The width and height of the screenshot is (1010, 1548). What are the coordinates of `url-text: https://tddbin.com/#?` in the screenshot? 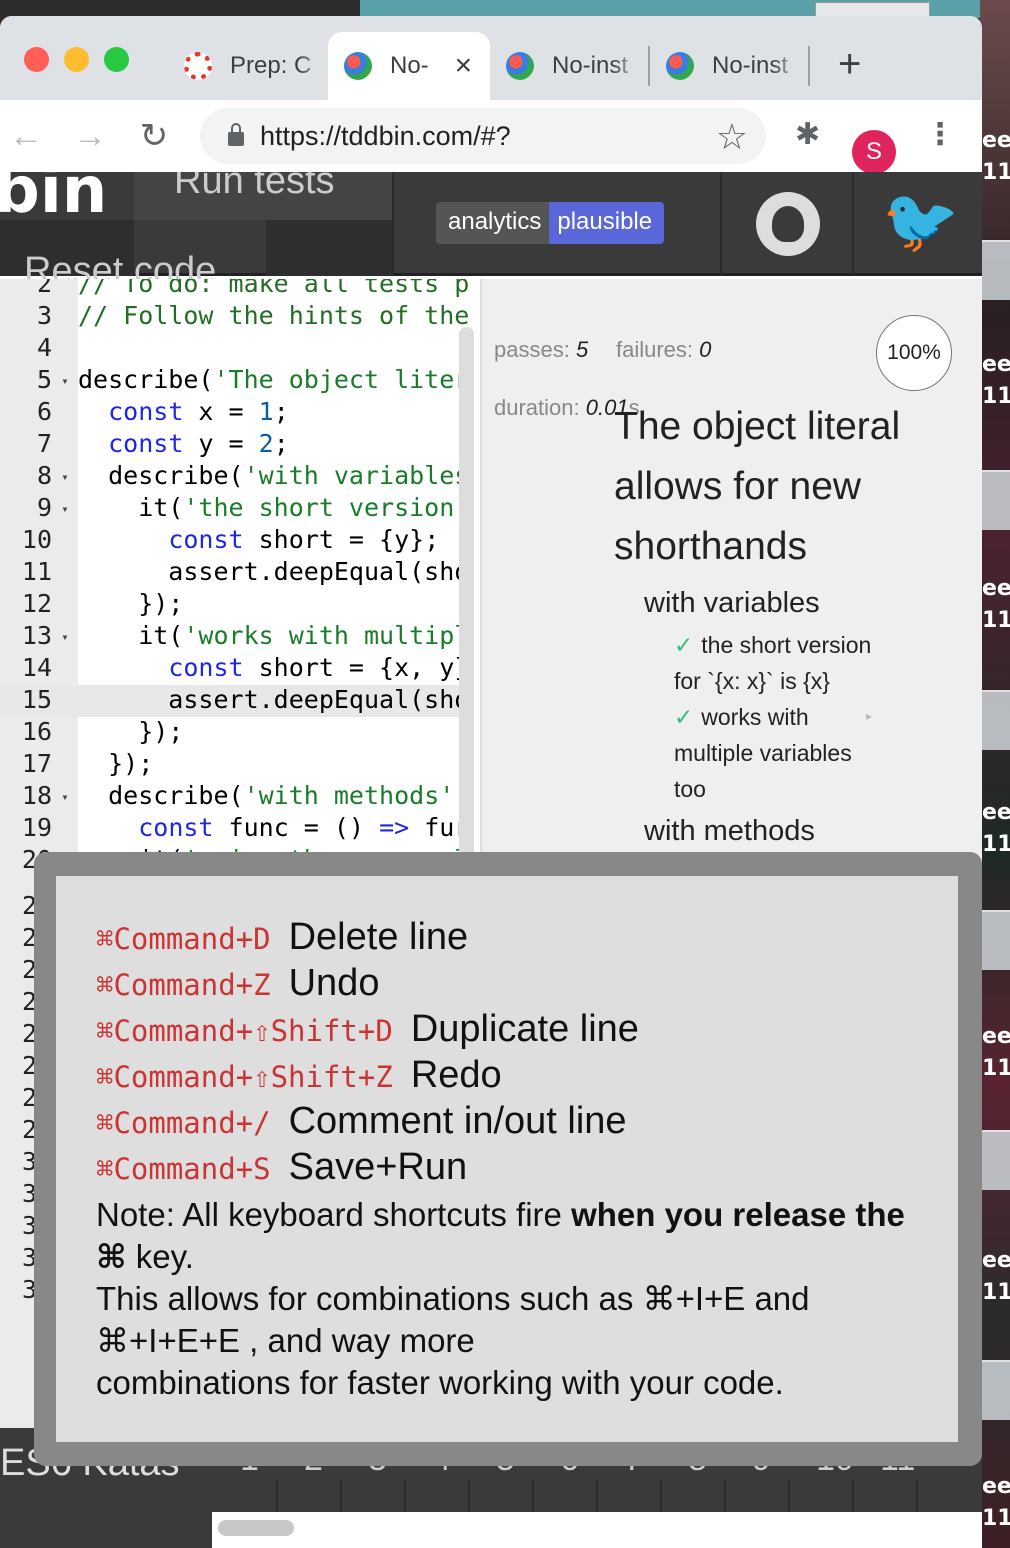 It's located at (385, 136).